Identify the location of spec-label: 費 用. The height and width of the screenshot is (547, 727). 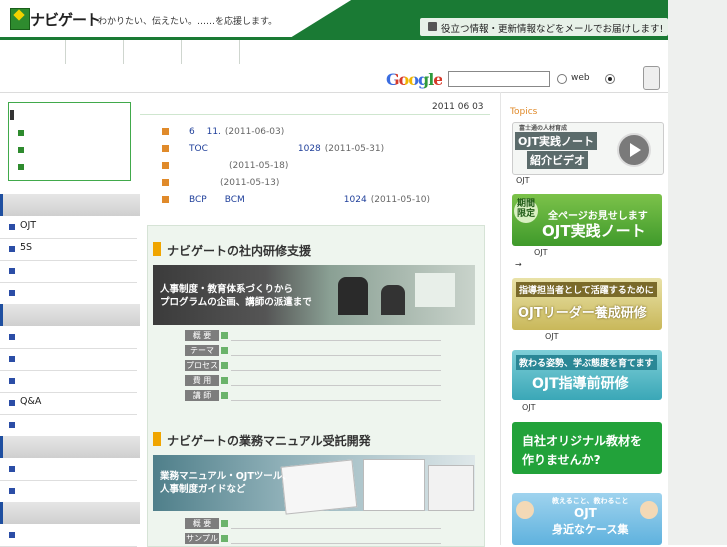
(202, 380).